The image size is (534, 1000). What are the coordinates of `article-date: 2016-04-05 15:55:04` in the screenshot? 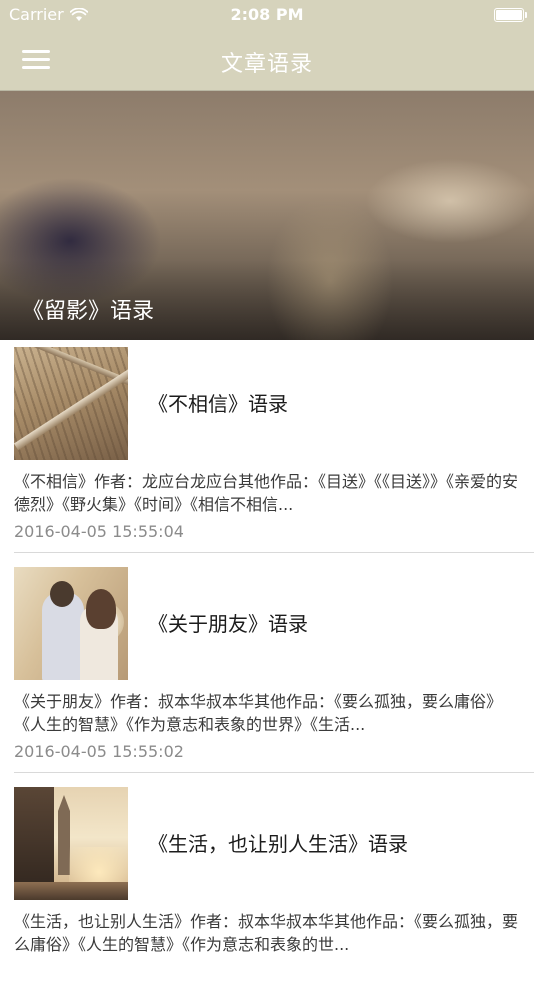 It's located at (99, 531).